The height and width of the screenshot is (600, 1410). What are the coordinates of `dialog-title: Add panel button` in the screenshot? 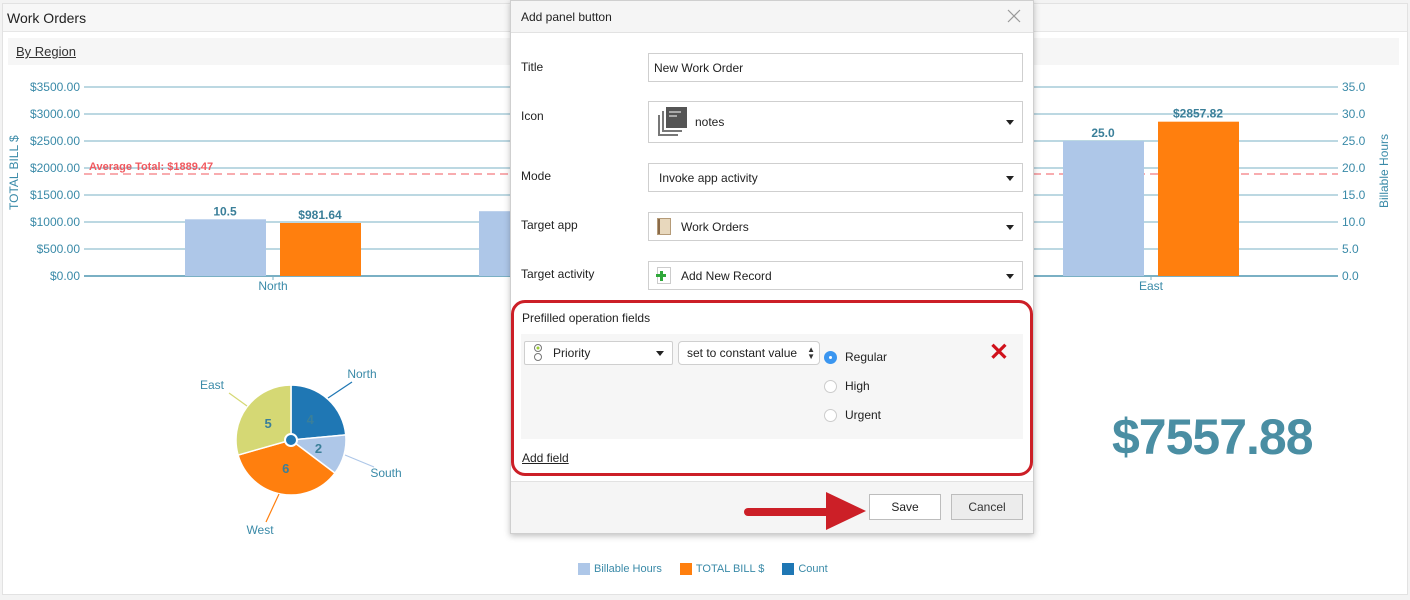 It's located at (566, 17).